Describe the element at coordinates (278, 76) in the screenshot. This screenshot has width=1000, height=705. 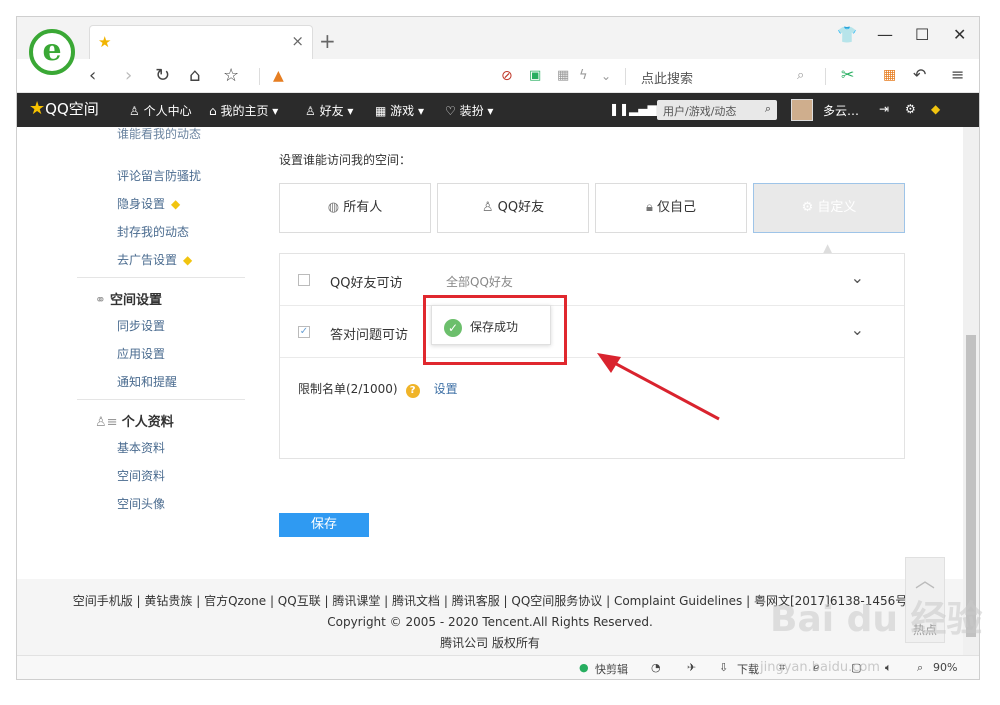
I see `security-warning-icon: ▲` at that location.